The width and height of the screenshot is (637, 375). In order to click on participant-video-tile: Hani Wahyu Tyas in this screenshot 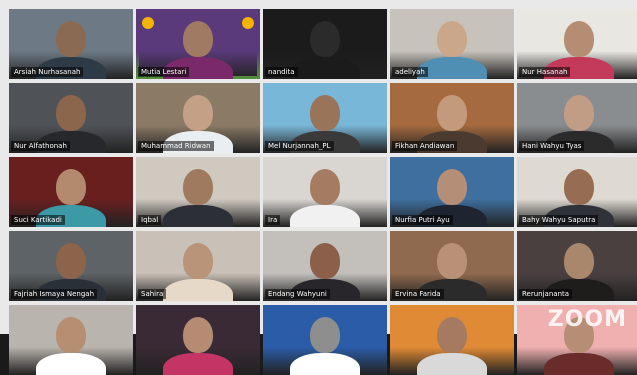, I will do `click(577, 118)`.